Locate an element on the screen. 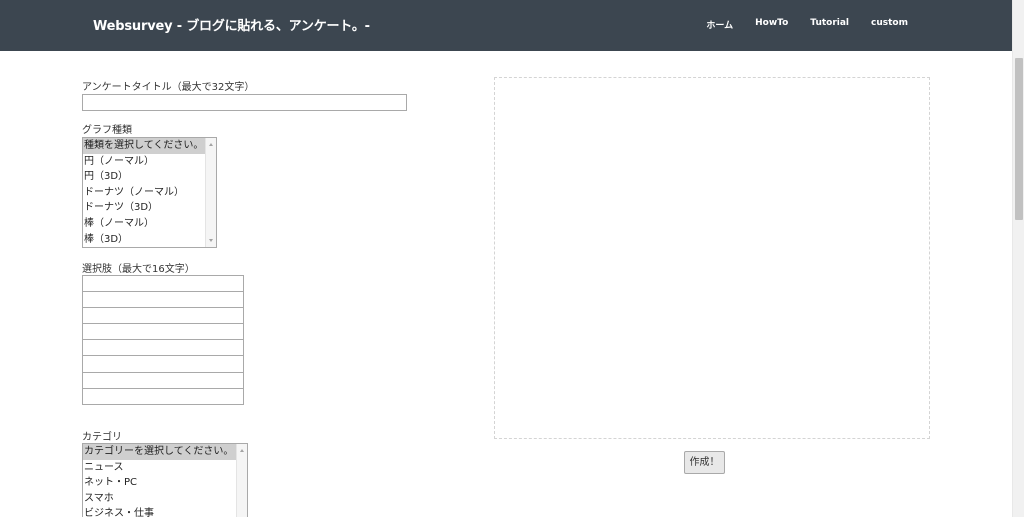 The width and height of the screenshot is (1024, 517). nav-tutorial: Tutorial is located at coordinates (829, 24).